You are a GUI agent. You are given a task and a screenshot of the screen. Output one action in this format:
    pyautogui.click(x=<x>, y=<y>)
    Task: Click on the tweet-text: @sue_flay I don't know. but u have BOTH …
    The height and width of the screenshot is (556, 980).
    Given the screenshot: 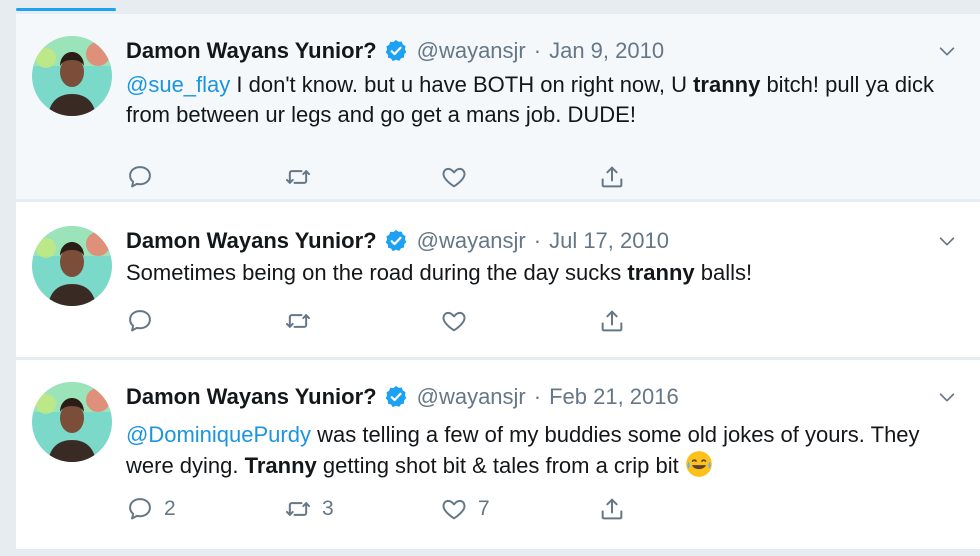 What is the action you would take?
    pyautogui.click(x=538, y=100)
    